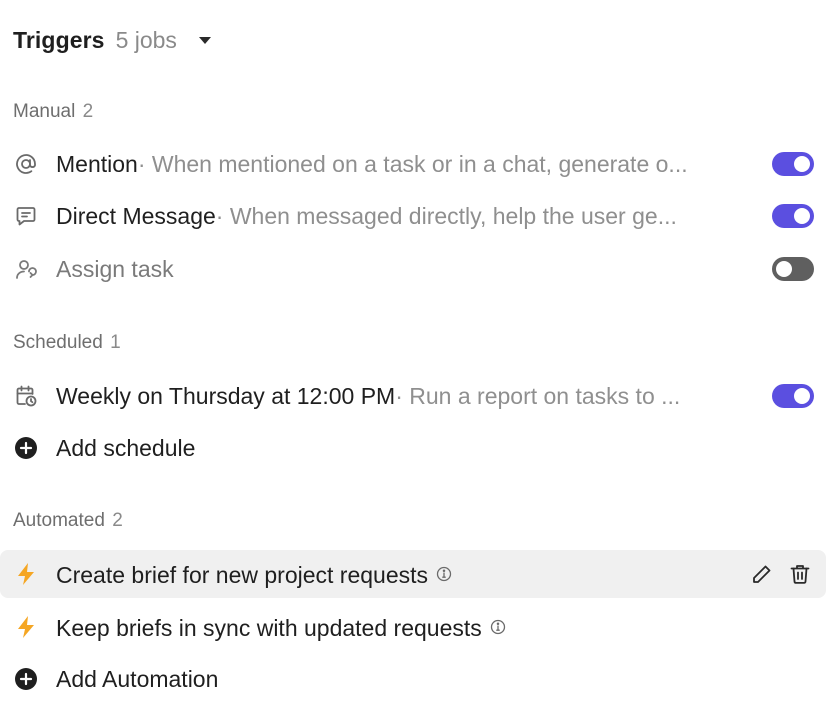 The image size is (826, 706). What do you see at coordinates (226, 396) in the screenshot?
I see `trigger-name: Weekly on Thursday at 12:00 PM` at bounding box center [226, 396].